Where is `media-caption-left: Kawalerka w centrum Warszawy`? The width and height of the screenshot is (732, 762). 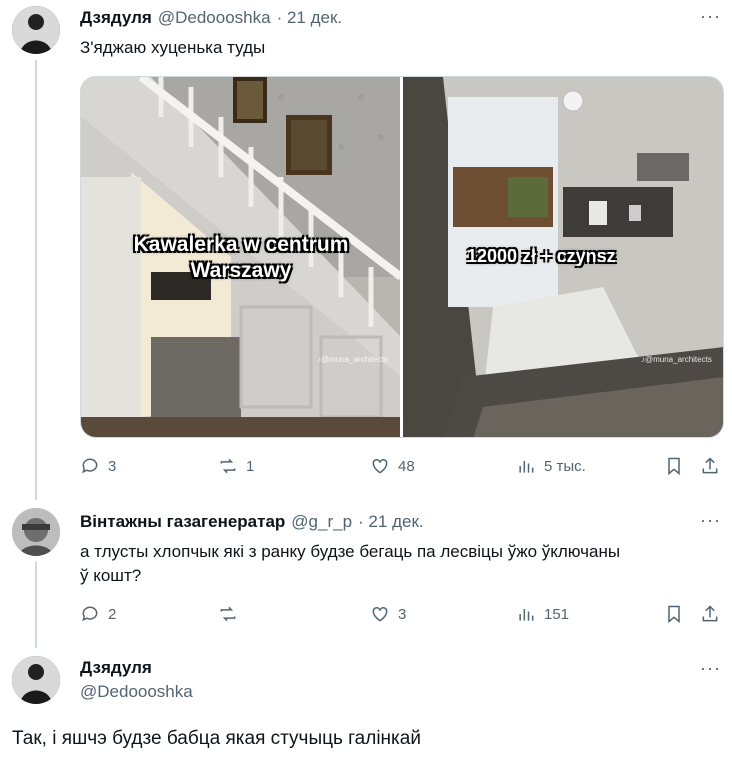
media-caption-left: Kawalerka w centrum Warszawy is located at coordinates (240, 258).